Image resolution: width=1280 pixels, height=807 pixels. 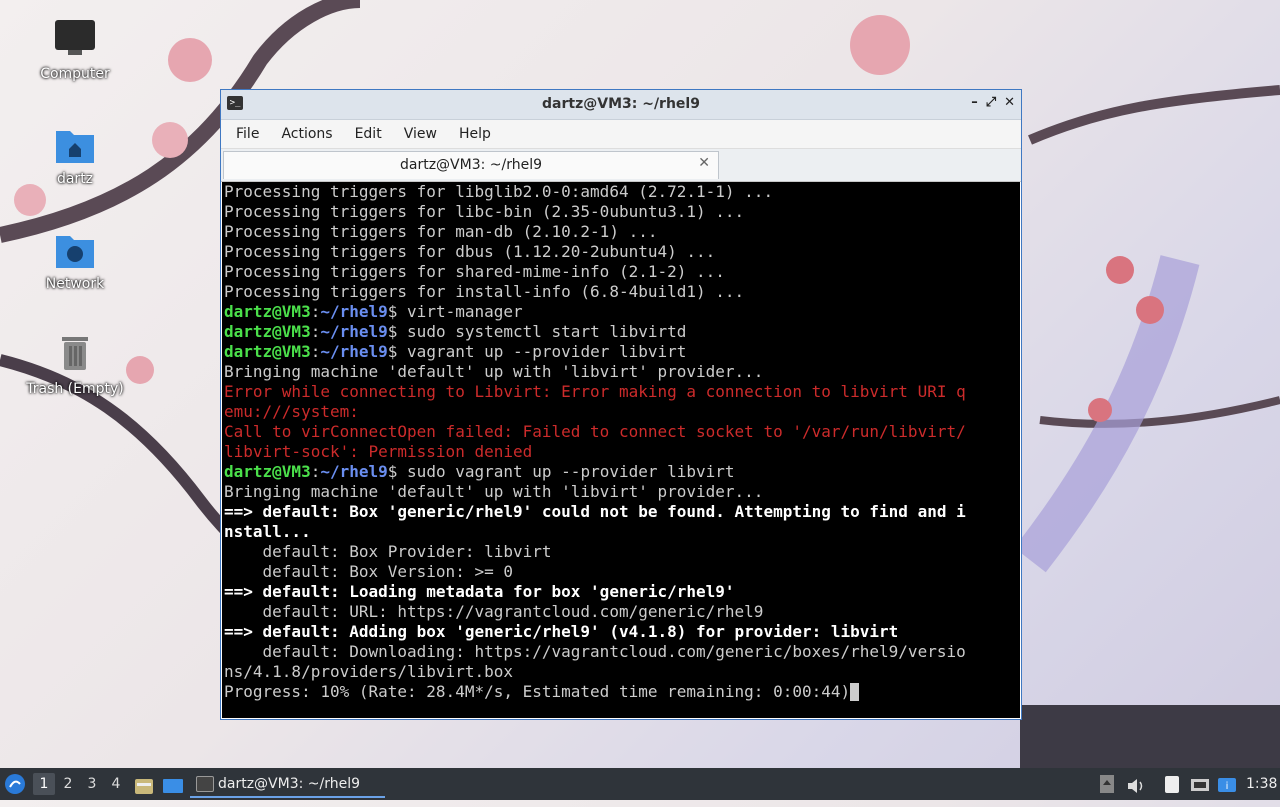 I want to click on network-icon, so click(x=1200, y=785).